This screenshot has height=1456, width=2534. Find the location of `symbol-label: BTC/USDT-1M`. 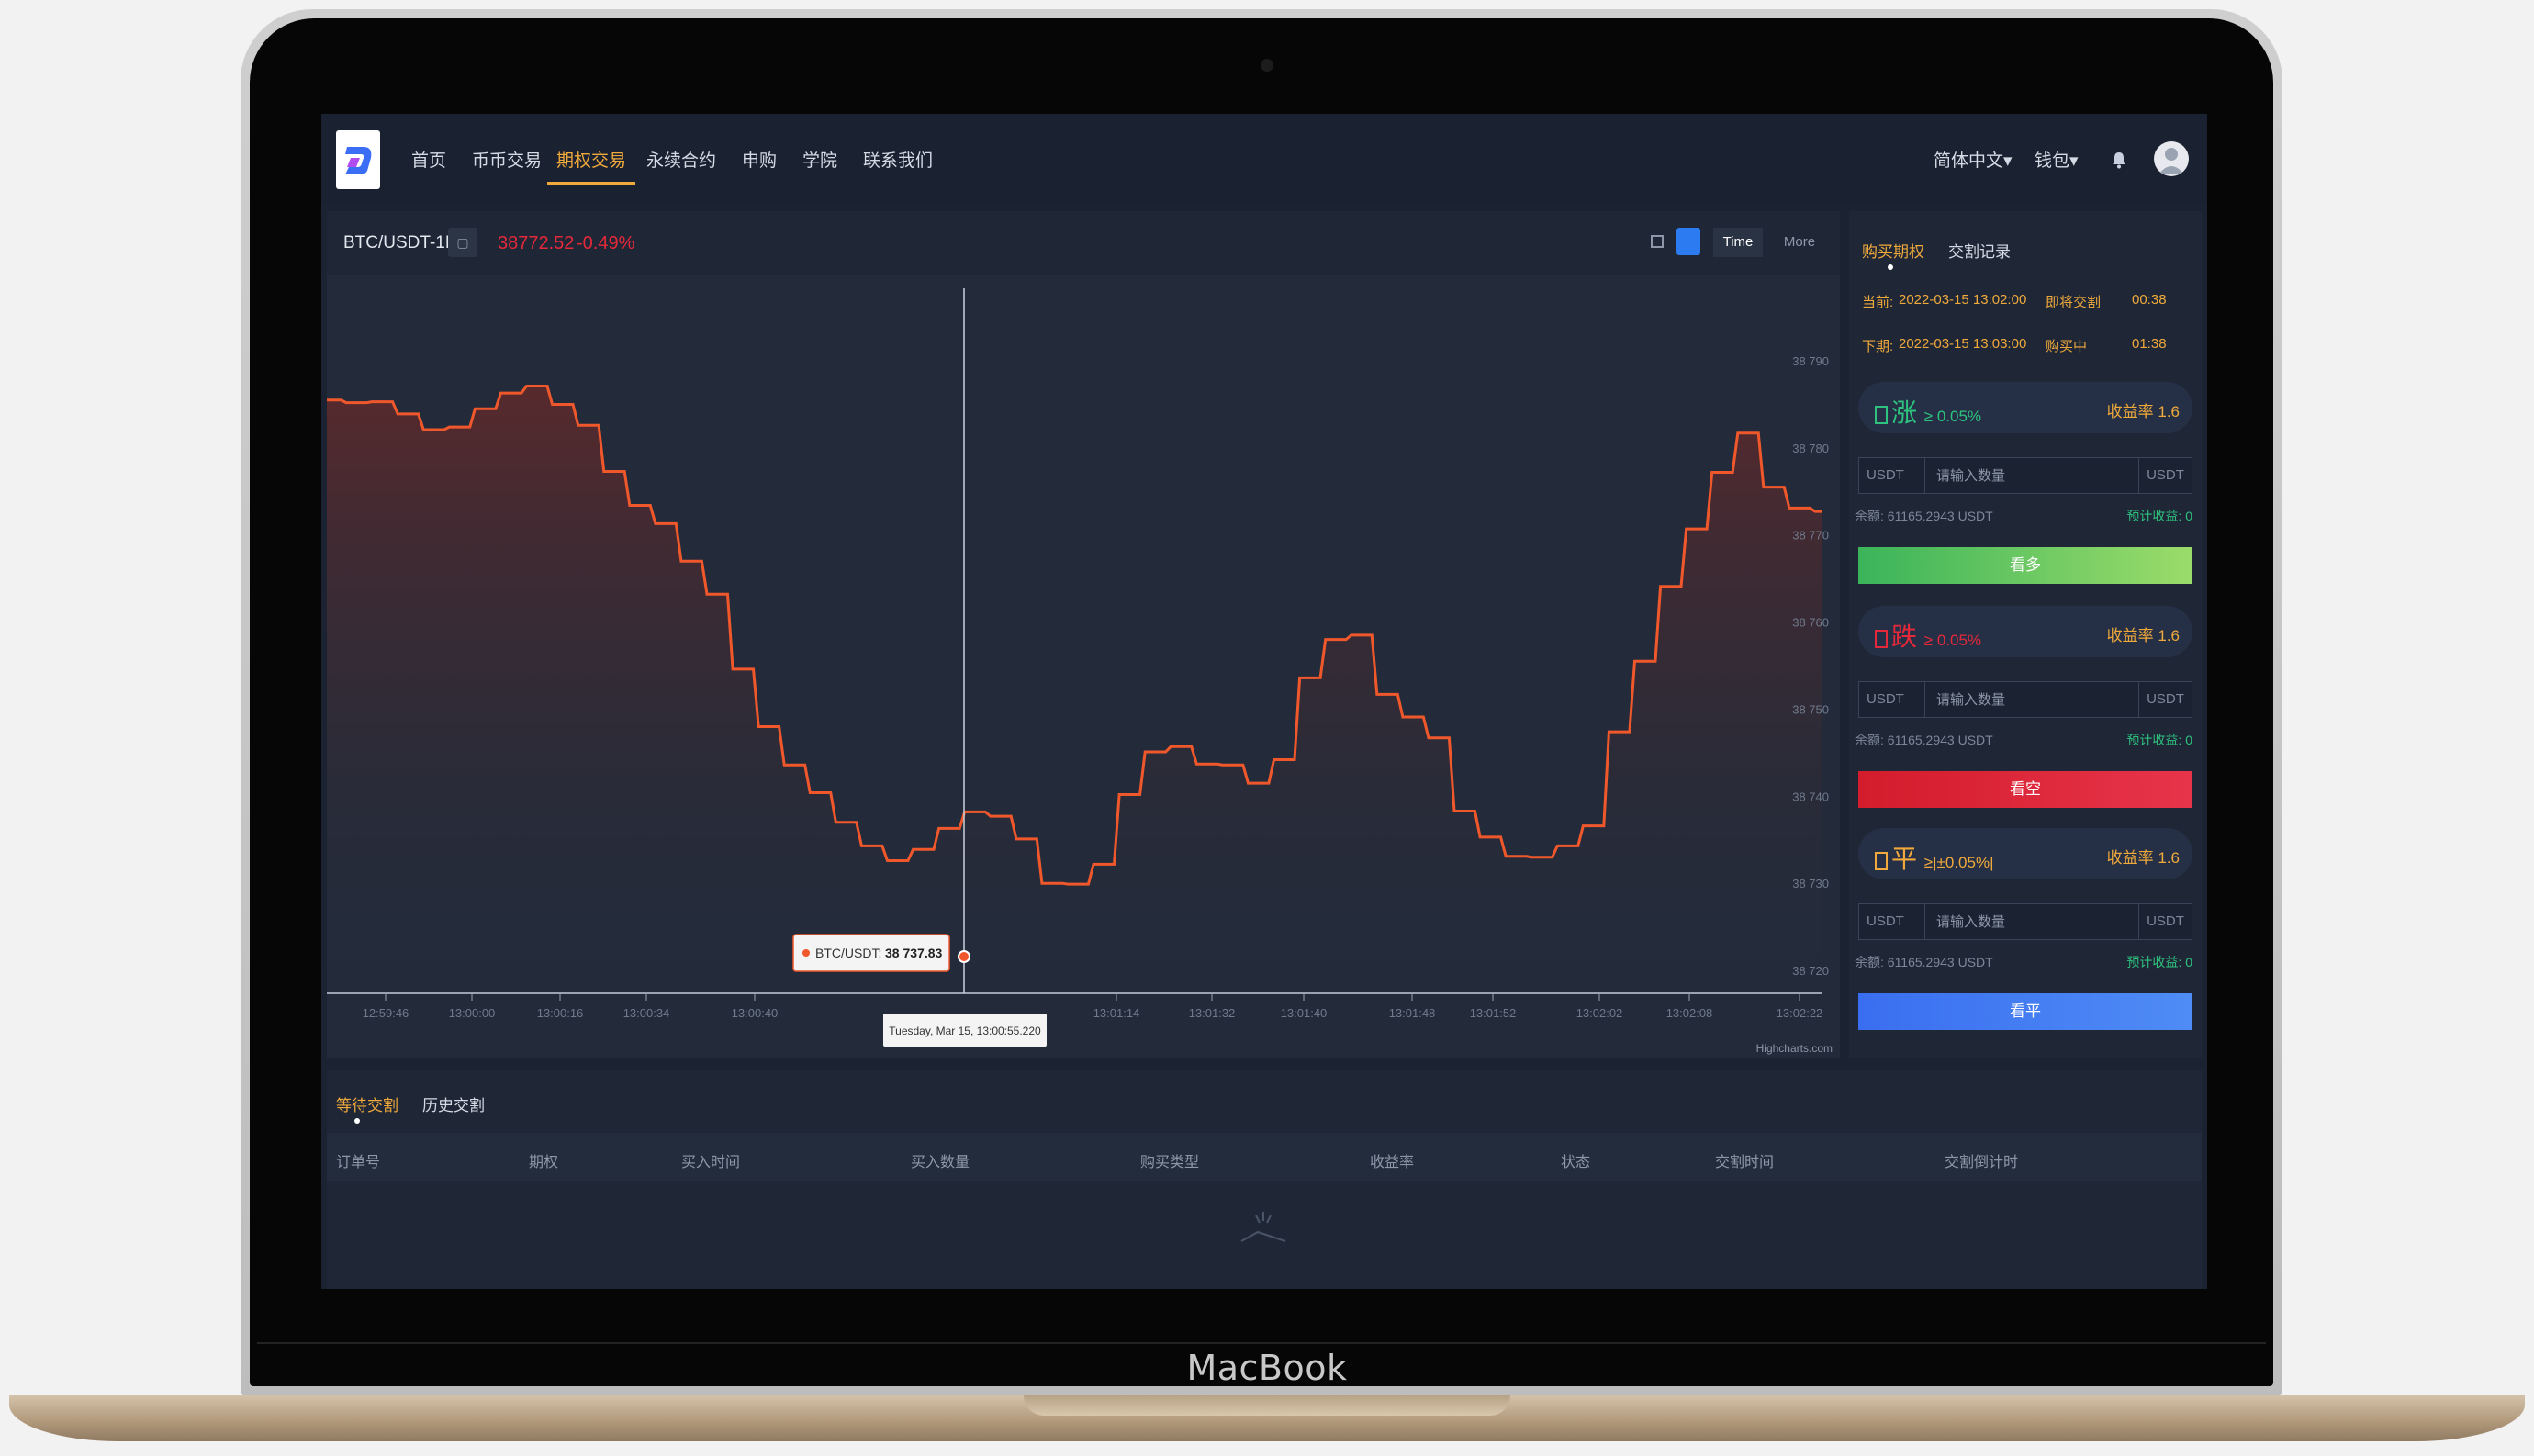

symbol-label: BTC/USDT-1M is located at coordinates (401, 242).